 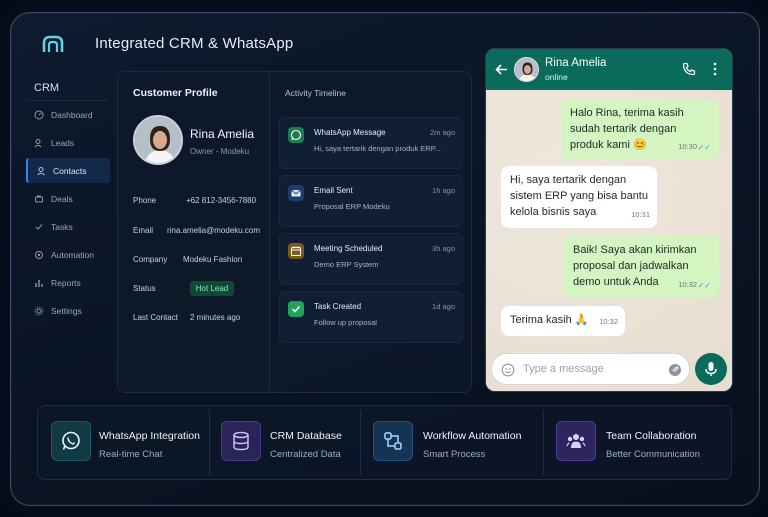 What do you see at coordinates (149, 436) in the screenshot?
I see `feature-title: WhatsApp Integration` at bounding box center [149, 436].